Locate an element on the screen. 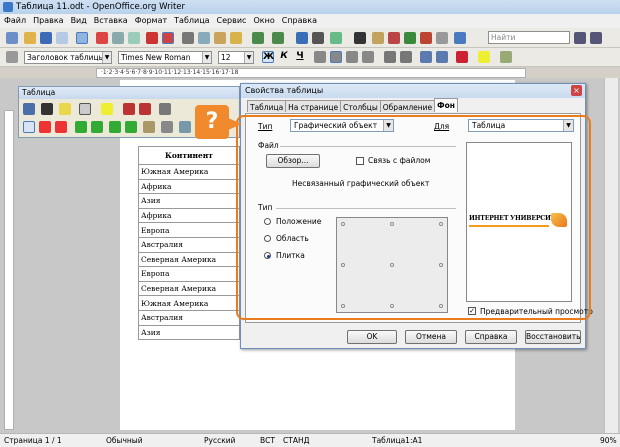 This screenshot has width=620, height=447. print-icon is located at coordinates (118, 38).